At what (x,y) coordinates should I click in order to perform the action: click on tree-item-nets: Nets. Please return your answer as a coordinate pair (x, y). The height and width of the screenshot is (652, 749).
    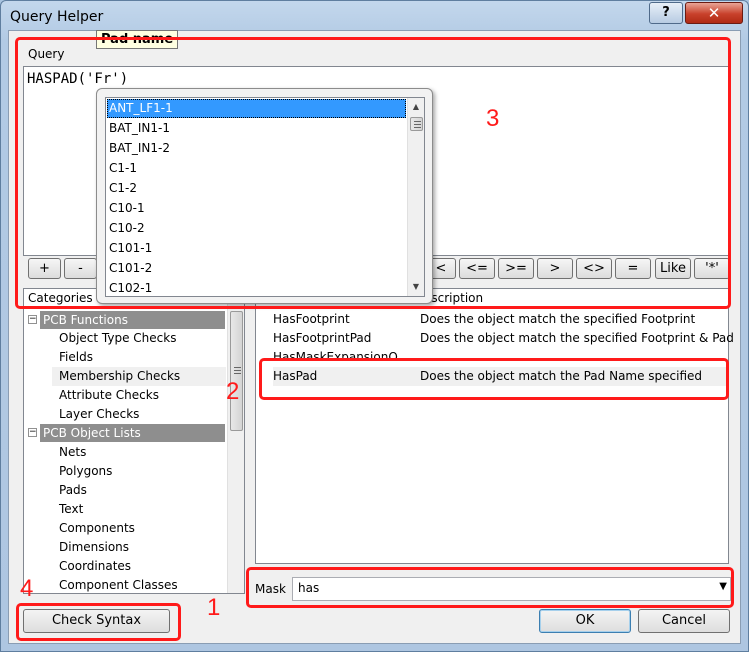
    Looking at the image, I should click on (72, 452).